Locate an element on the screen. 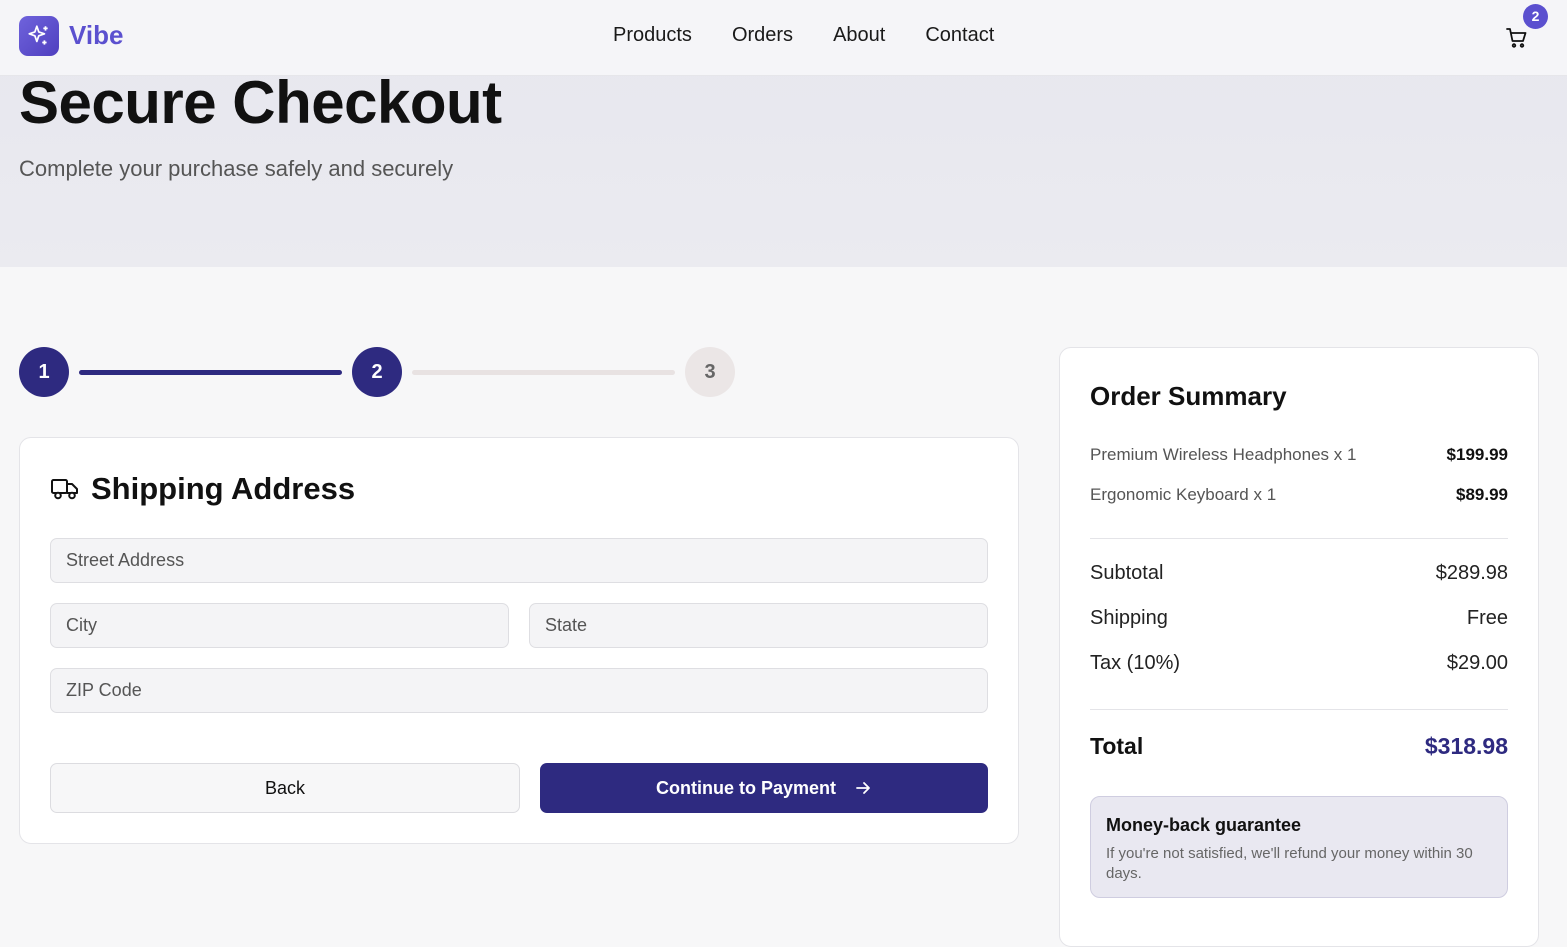 The height and width of the screenshot is (947, 1567). shipping-row: Shipping Free is located at coordinates (1299, 618).